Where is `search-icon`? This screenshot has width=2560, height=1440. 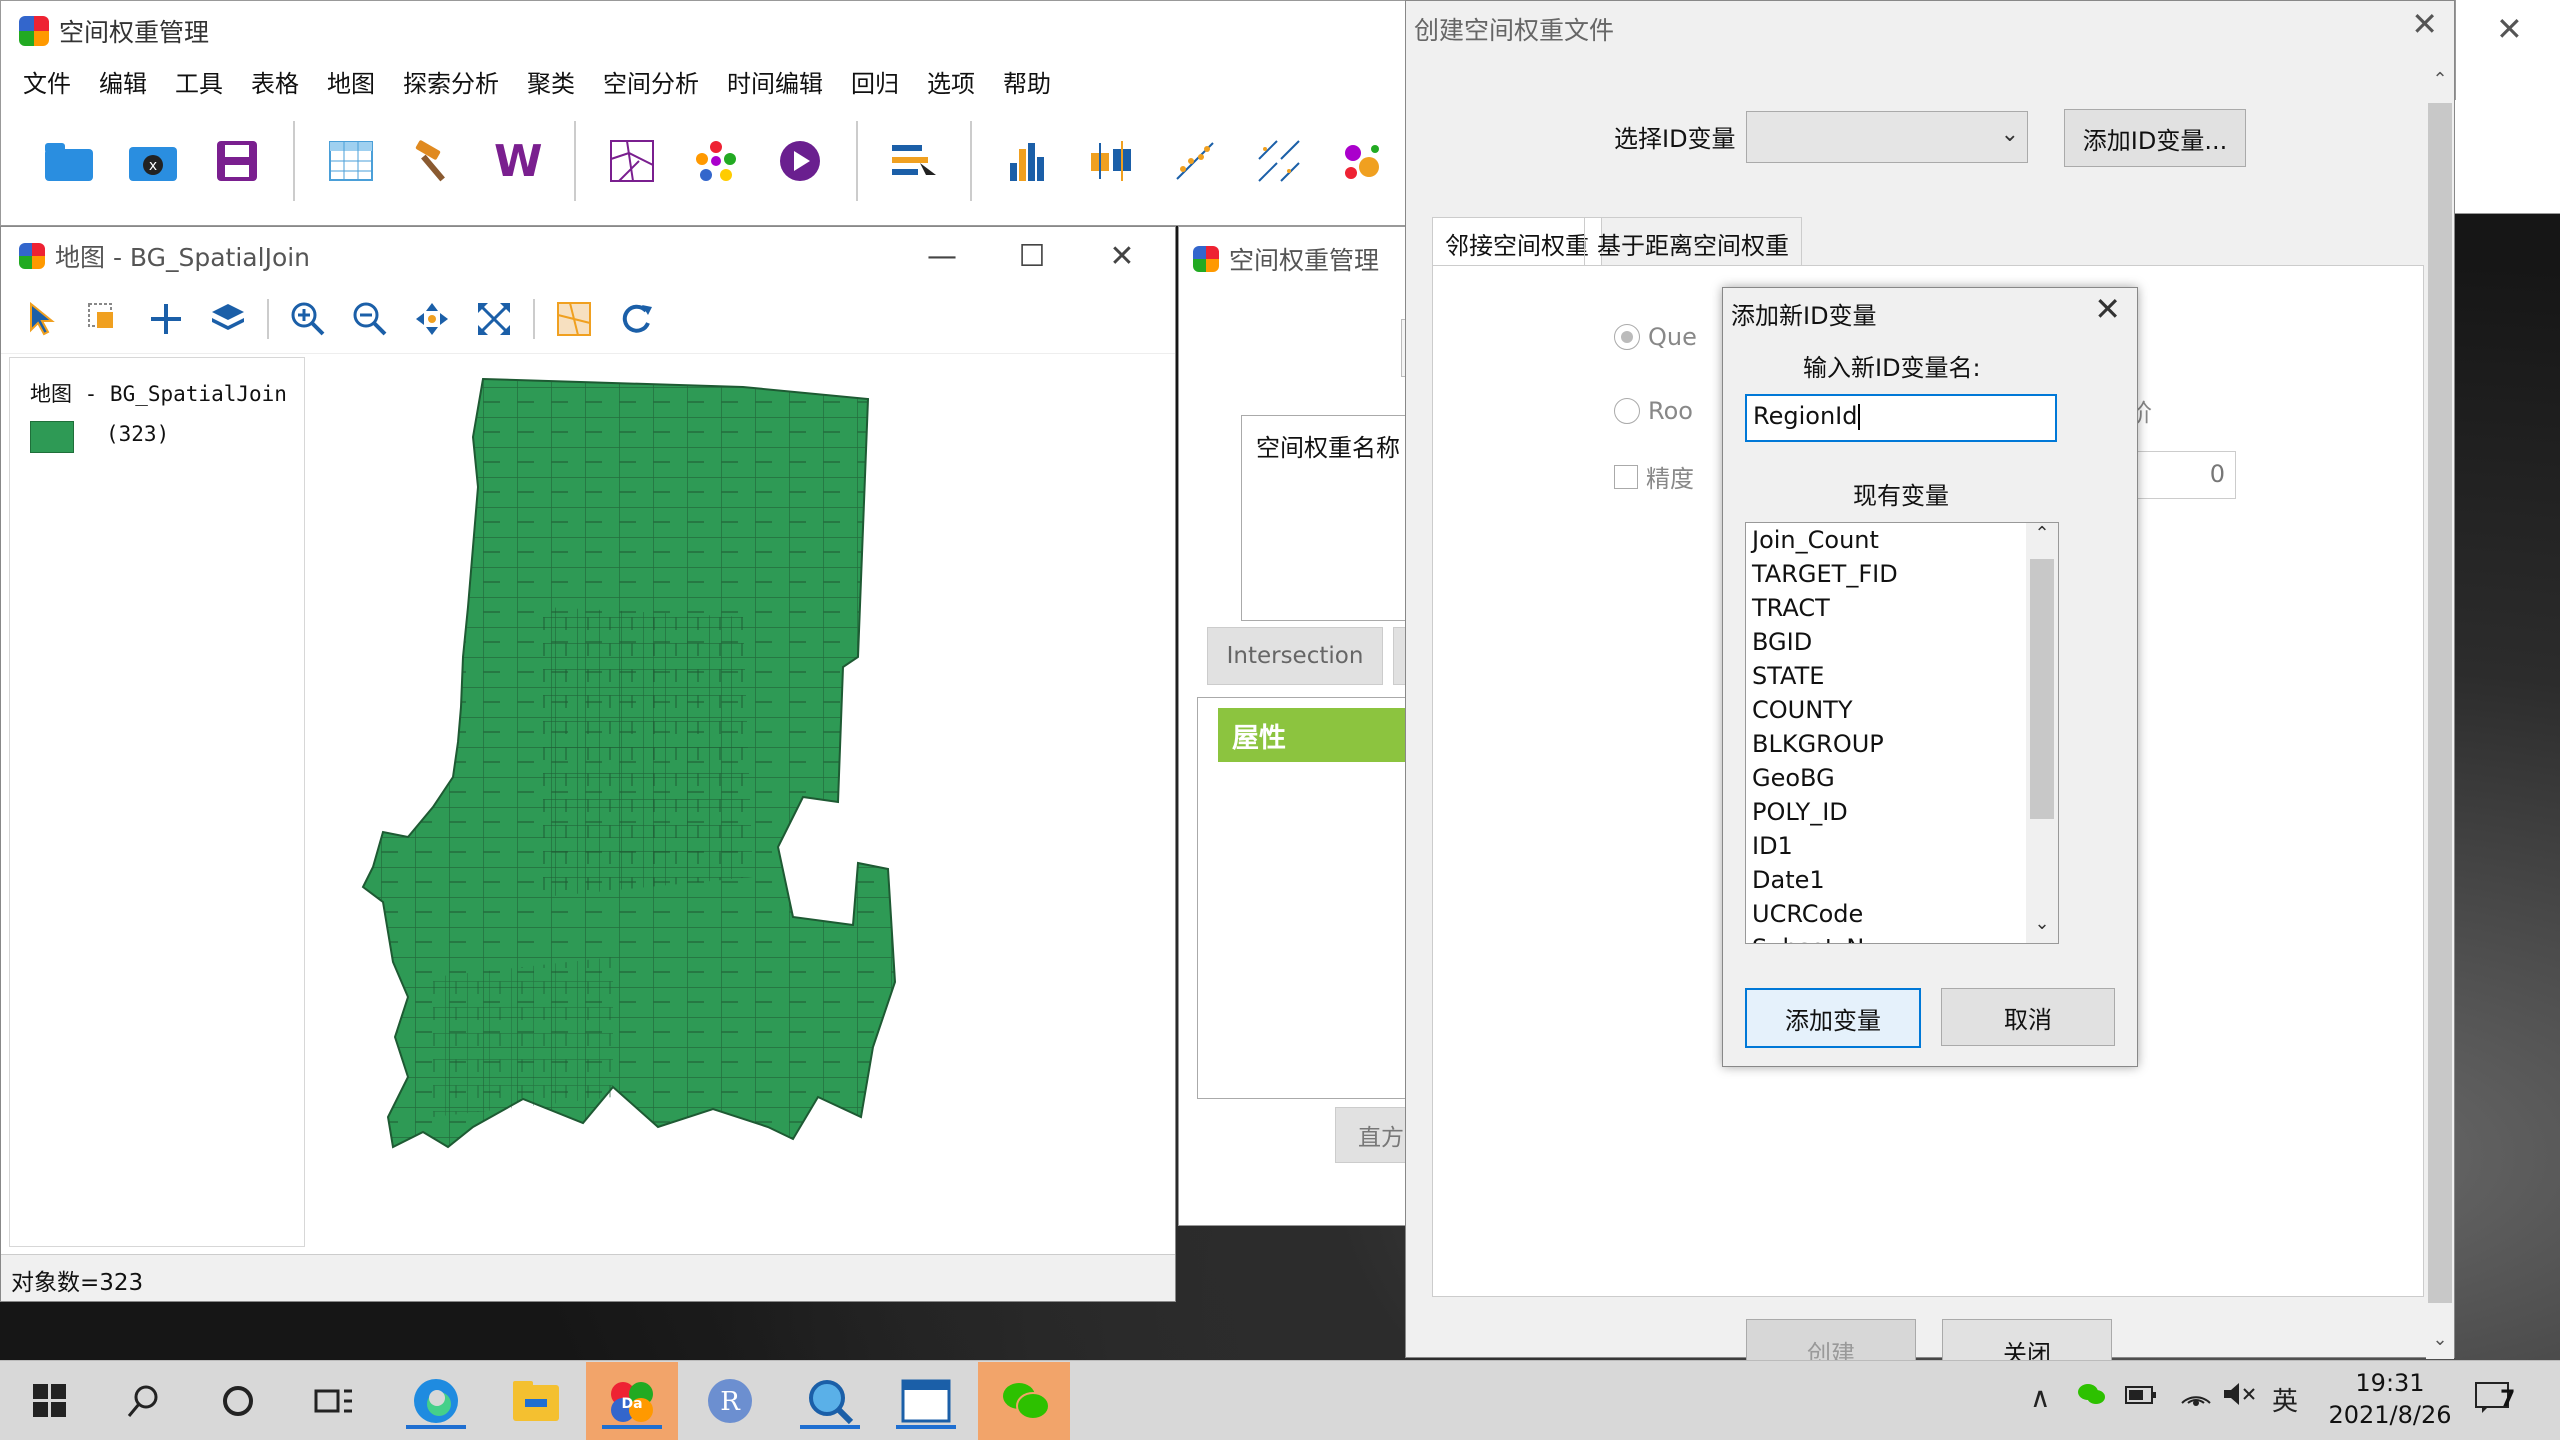 search-icon is located at coordinates (144, 1401).